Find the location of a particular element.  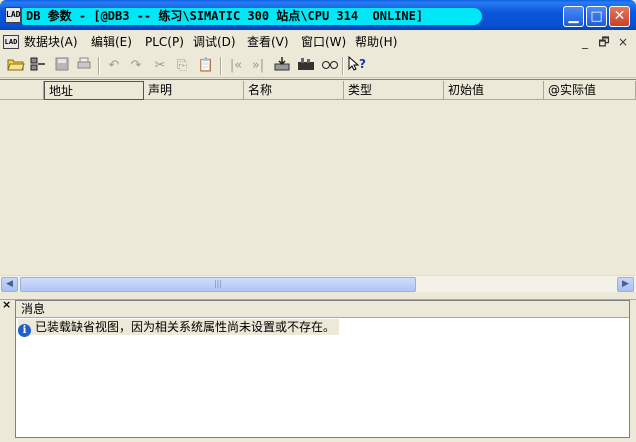

column-header-initial-value: 初始值 is located at coordinates (494, 90).